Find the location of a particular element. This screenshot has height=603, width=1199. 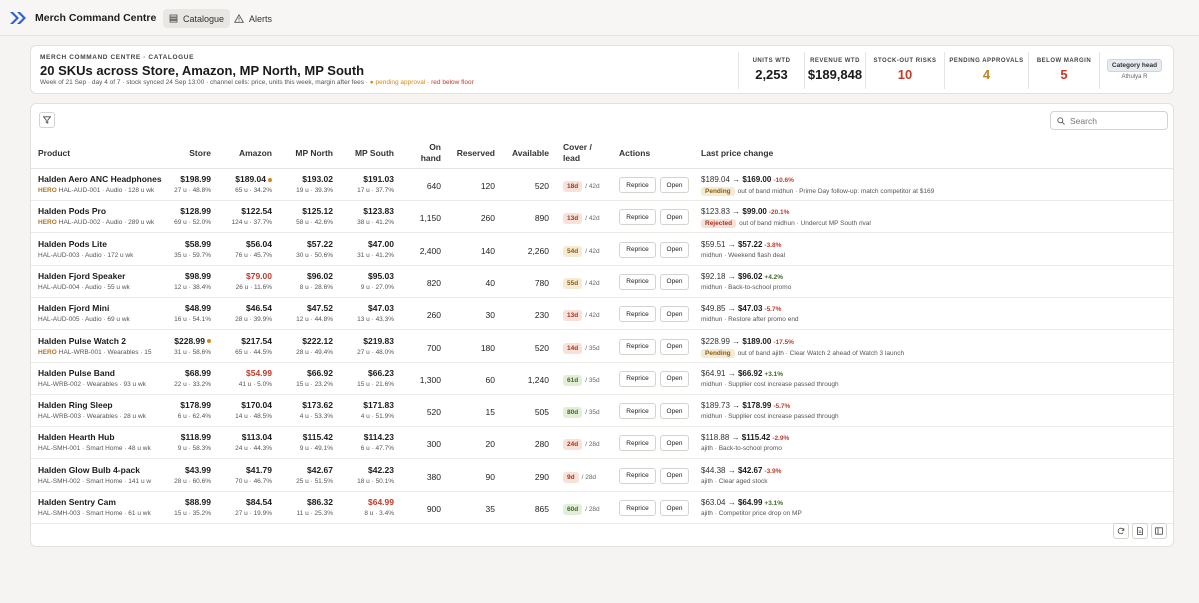

price-mp-north: $86.32 is located at coordinates (308, 502).